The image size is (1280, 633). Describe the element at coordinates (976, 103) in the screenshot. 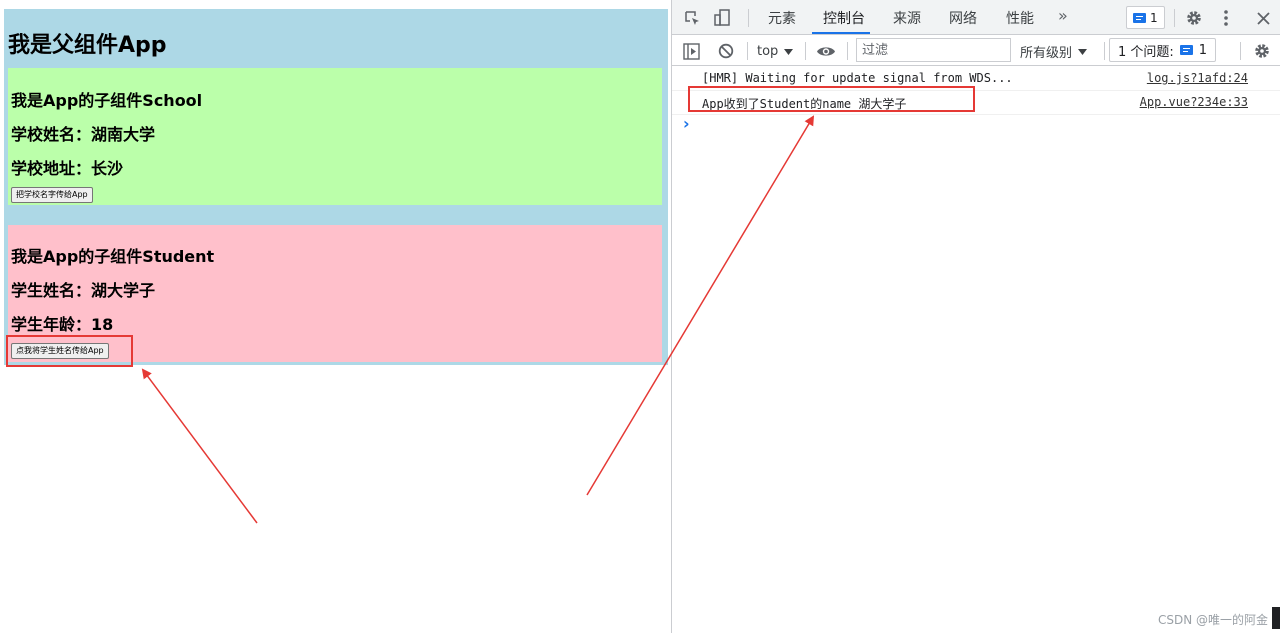

I see `console-message-row: App收到了Student的name 湖大学子 App.vue?234e:33` at that location.